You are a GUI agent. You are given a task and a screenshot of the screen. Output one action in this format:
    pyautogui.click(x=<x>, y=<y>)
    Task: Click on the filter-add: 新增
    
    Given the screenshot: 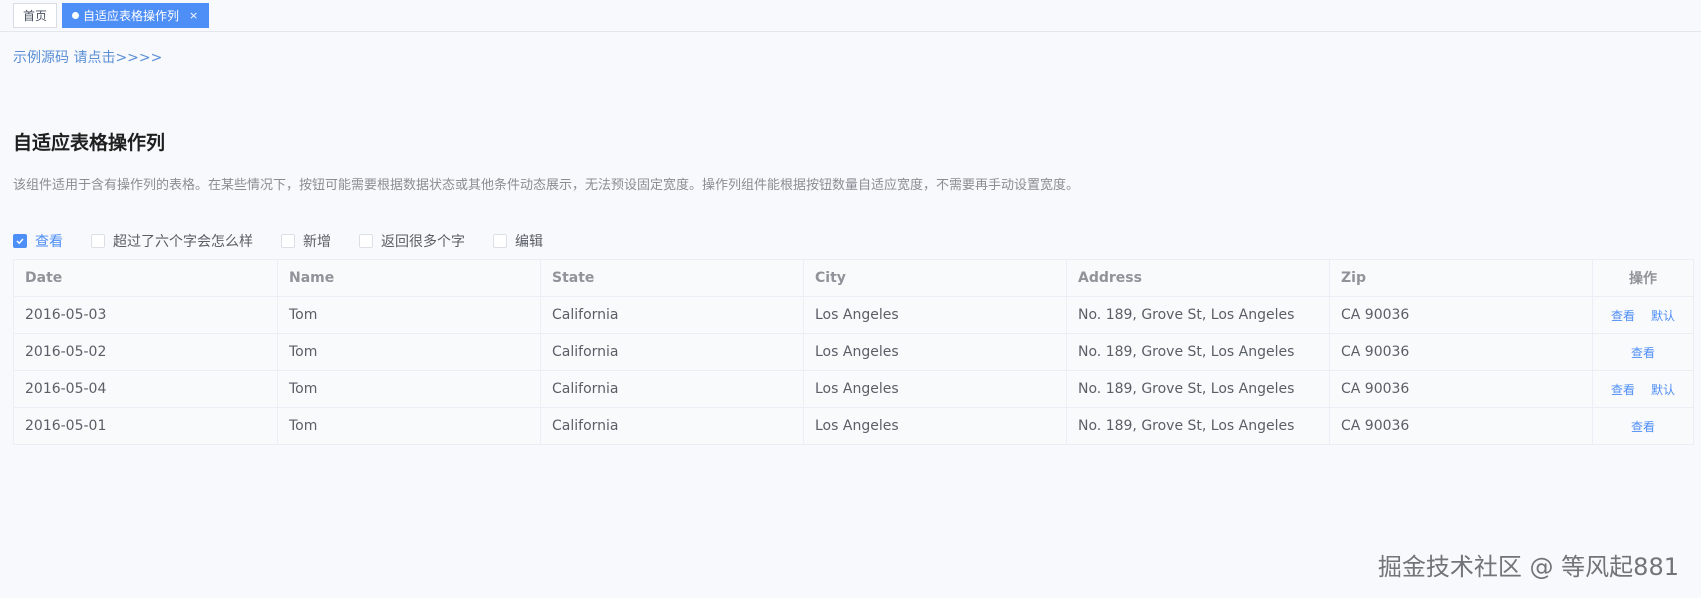 What is the action you would take?
    pyautogui.click(x=306, y=241)
    